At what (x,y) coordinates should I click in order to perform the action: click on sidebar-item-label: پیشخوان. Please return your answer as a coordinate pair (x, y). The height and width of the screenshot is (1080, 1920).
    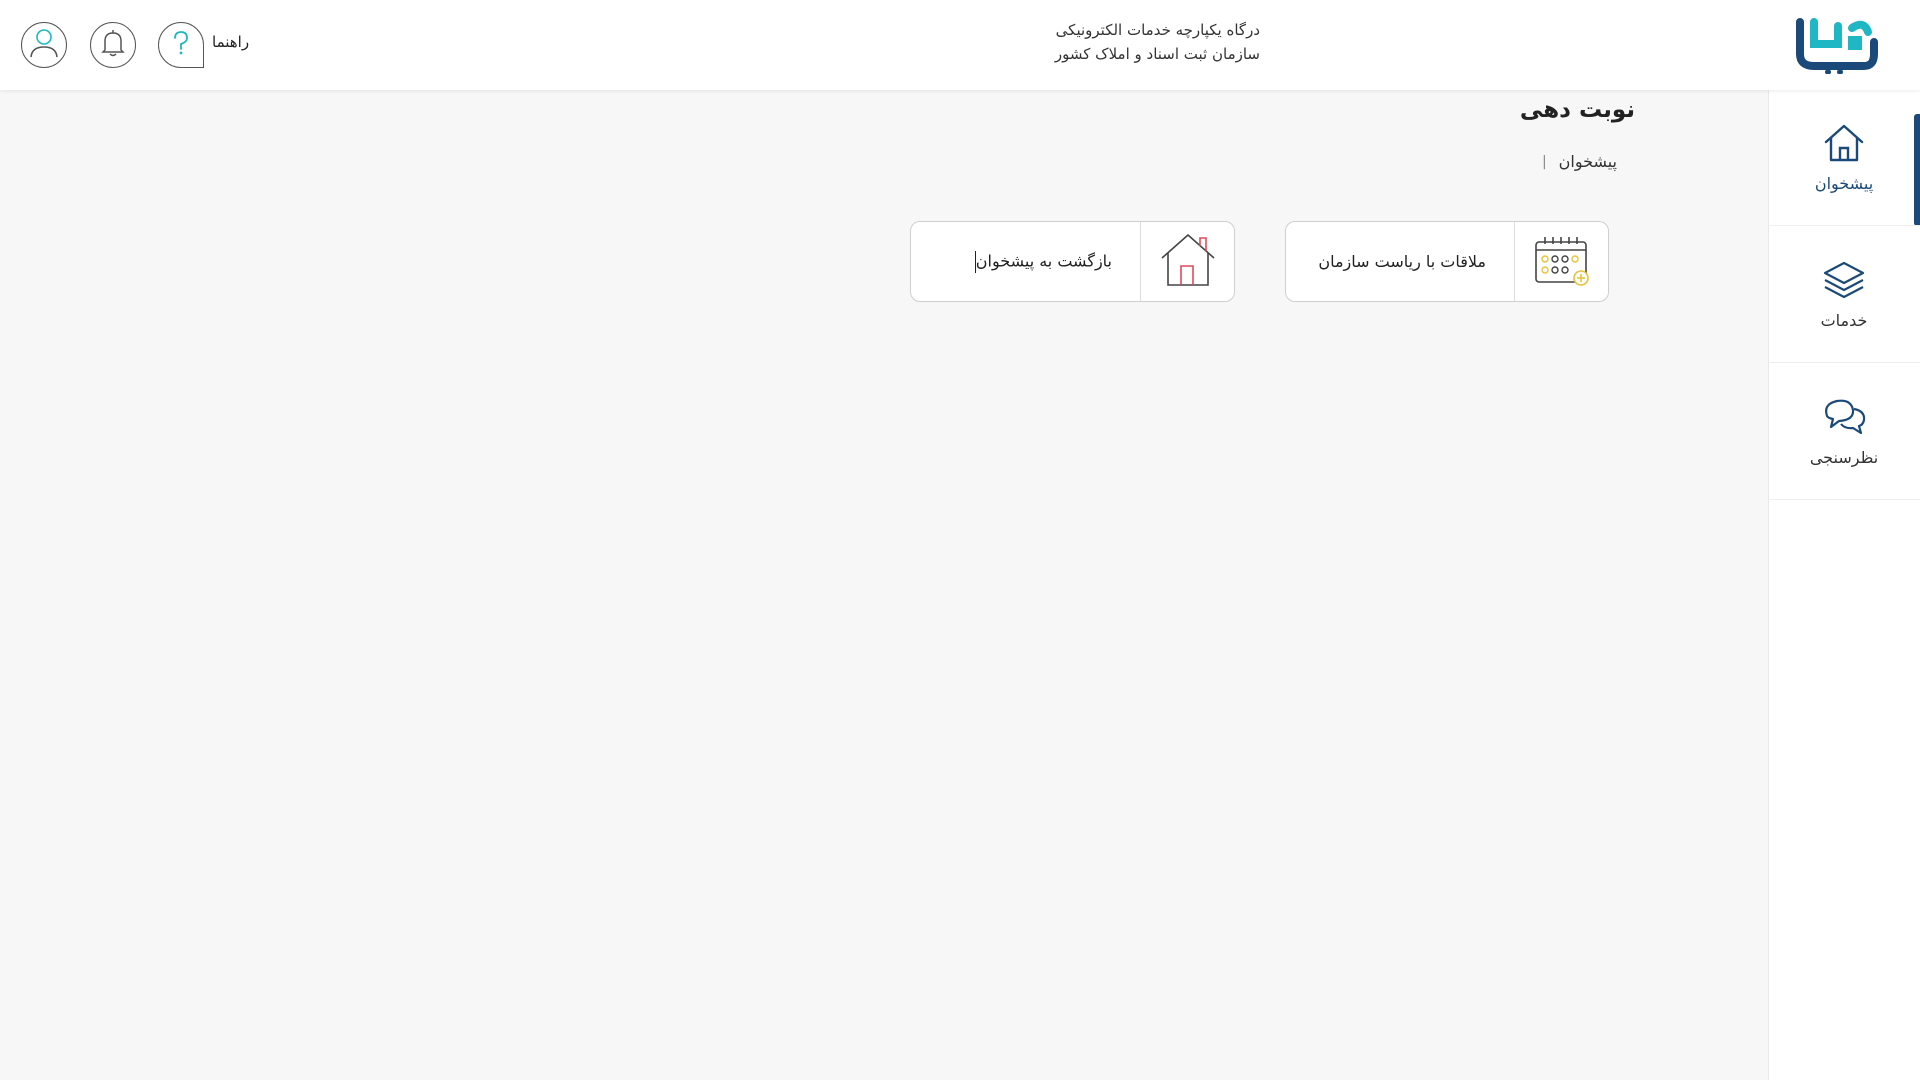
    Looking at the image, I should click on (1844, 183).